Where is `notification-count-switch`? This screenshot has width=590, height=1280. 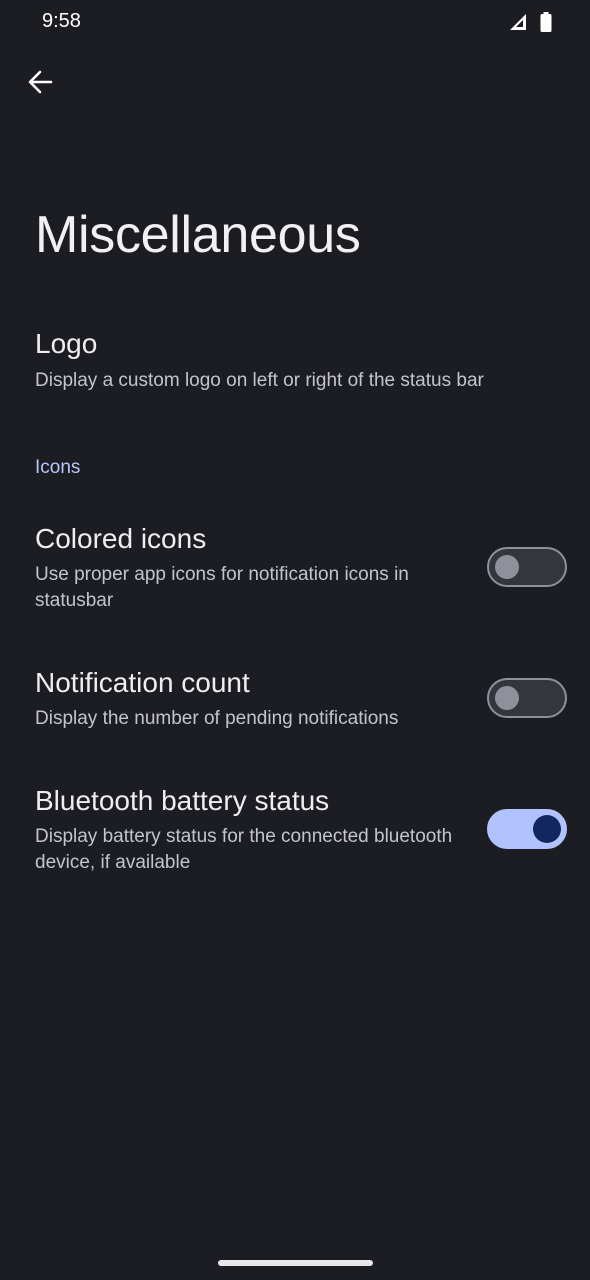 notification-count-switch is located at coordinates (527, 698).